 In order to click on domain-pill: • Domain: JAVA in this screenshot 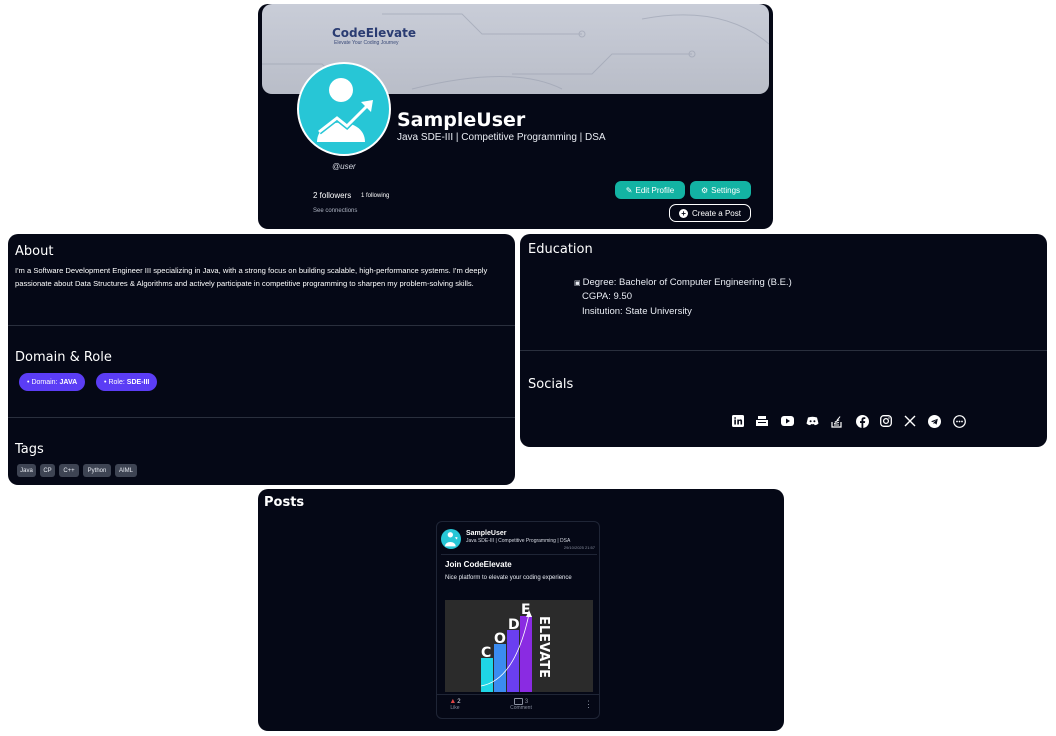, I will do `click(52, 382)`.